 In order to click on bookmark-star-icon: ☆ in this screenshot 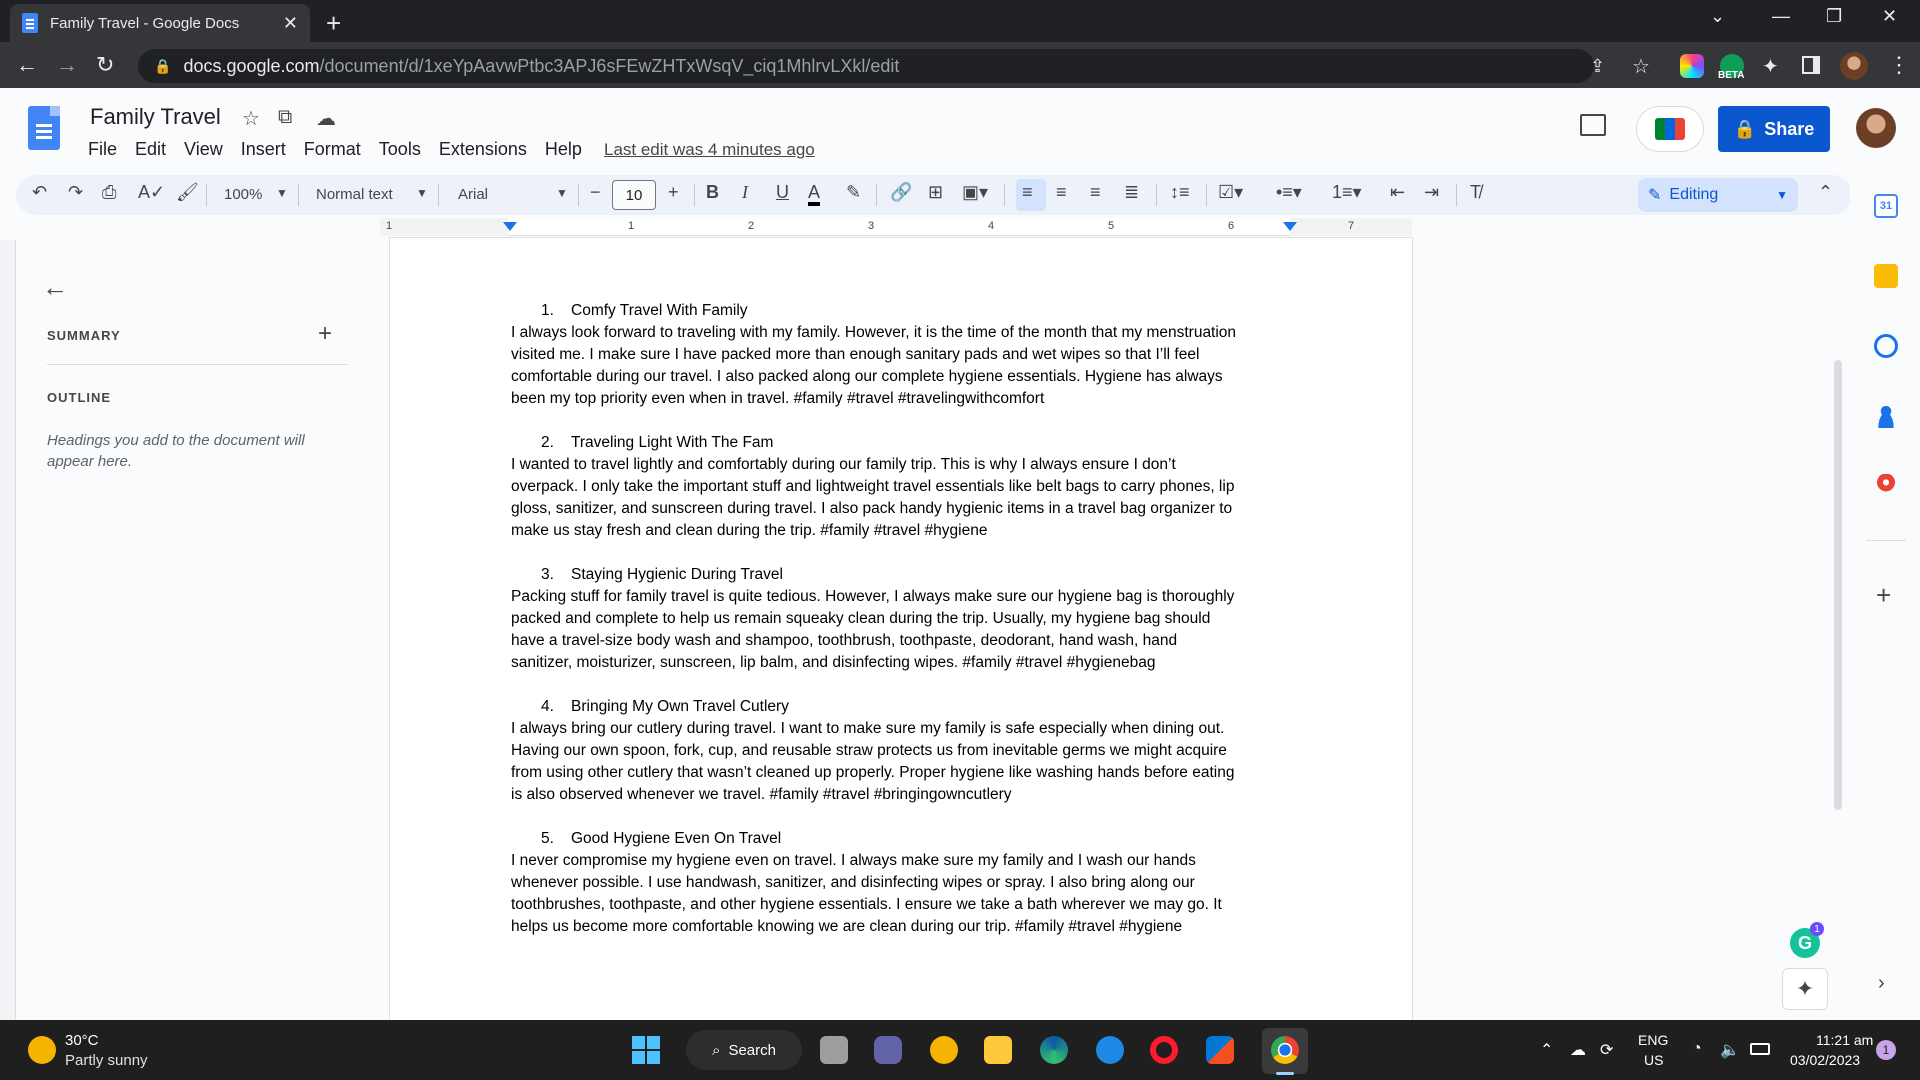, I will do `click(1641, 66)`.